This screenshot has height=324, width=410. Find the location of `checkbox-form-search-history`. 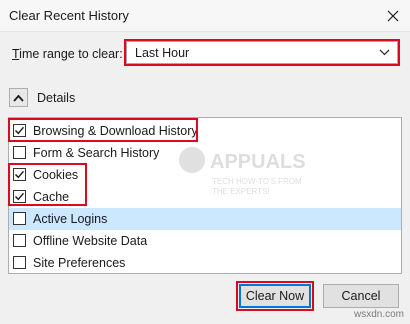

checkbox-form-search-history is located at coordinates (19, 152).